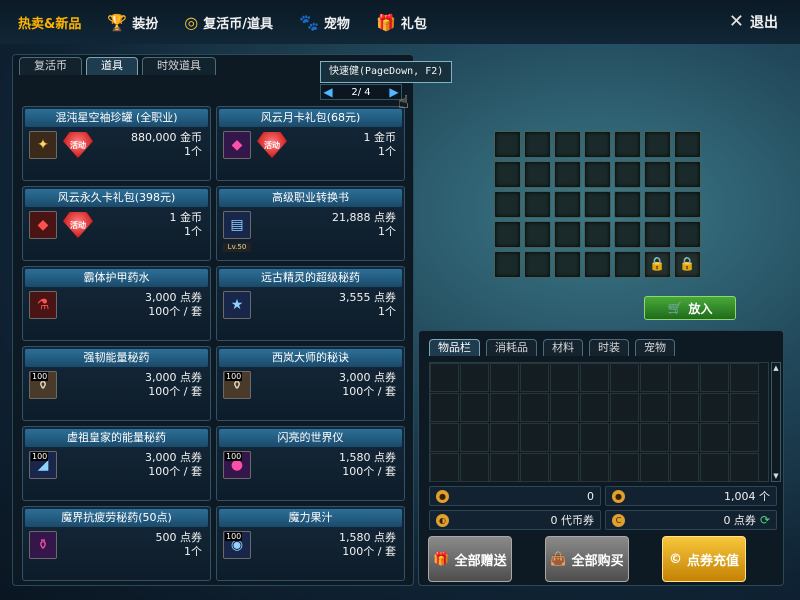 The width and height of the screenshot is (800, 600). Describe the element at coordinates (116, 543) in the screenshot. I see `item-card: 魔界抗疲劳秘药(50点) ⚱ 500 点券 1个` at that location.